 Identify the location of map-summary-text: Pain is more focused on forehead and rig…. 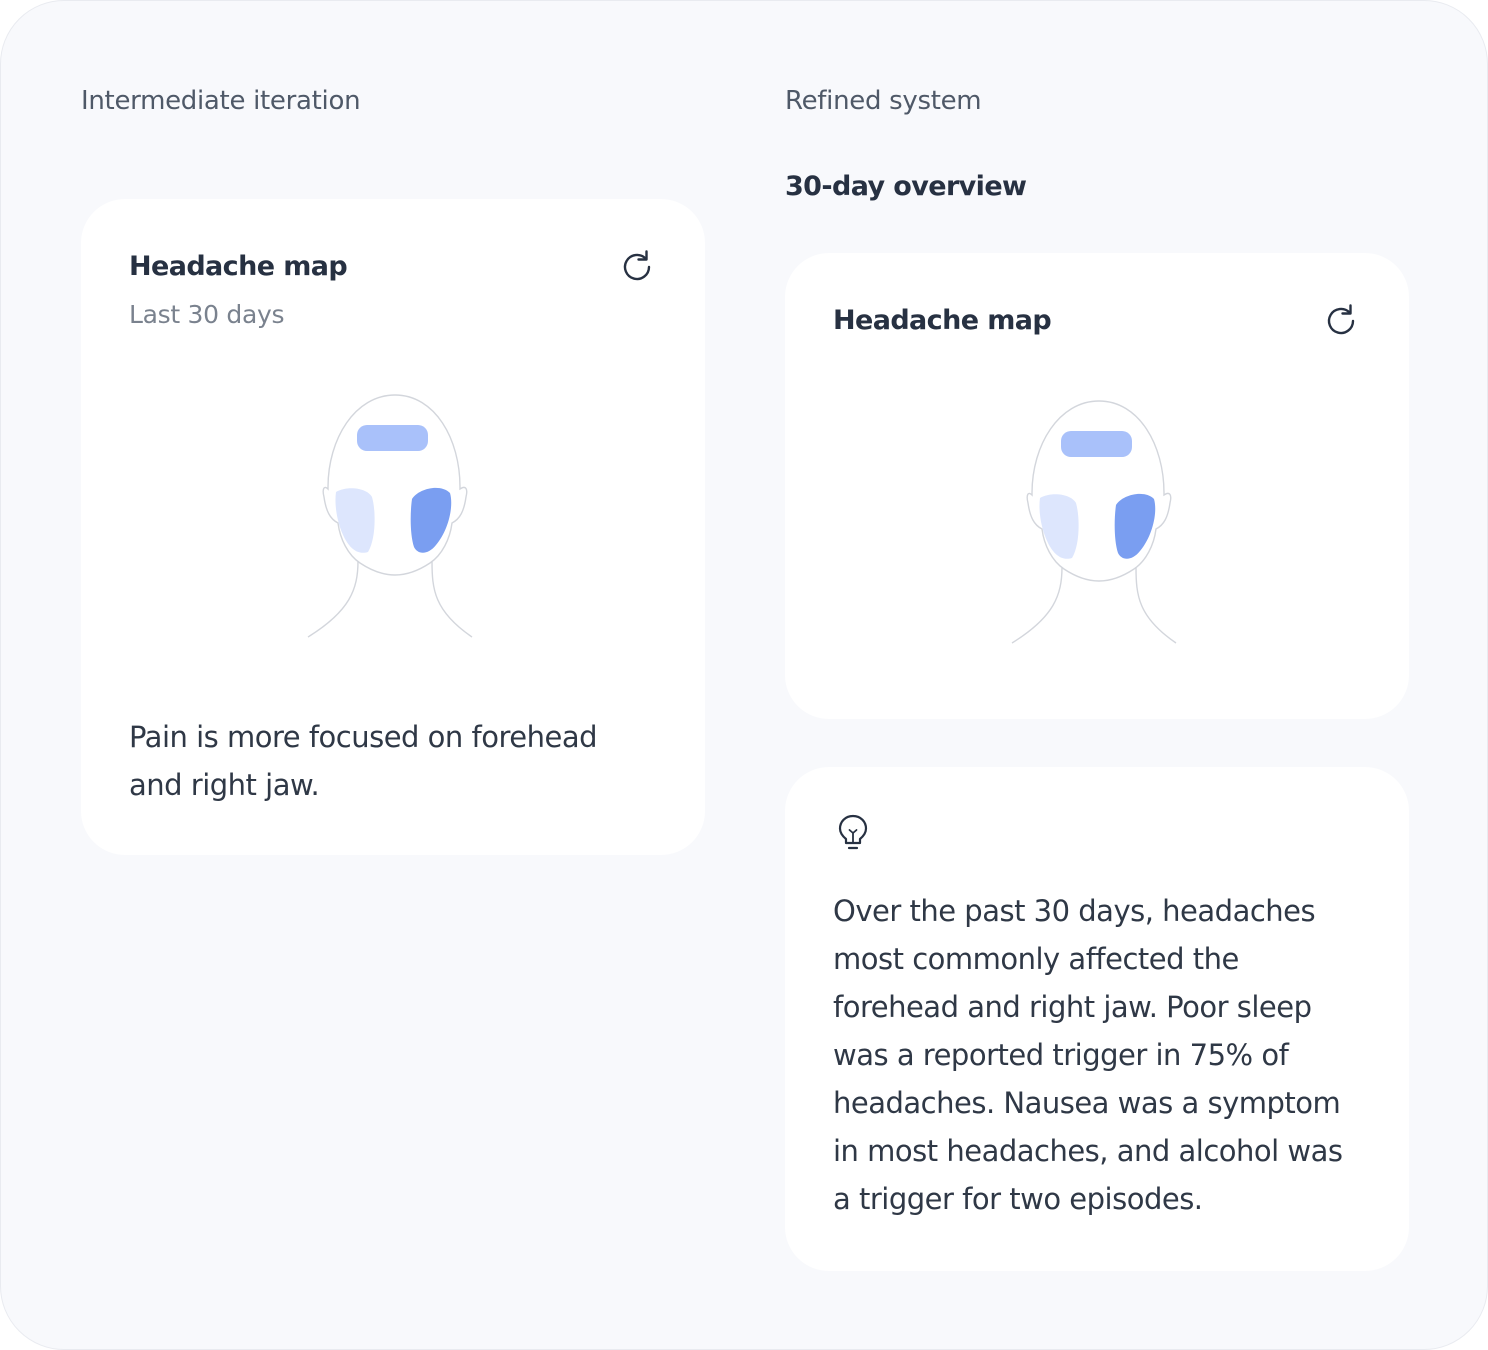
(363, 761).